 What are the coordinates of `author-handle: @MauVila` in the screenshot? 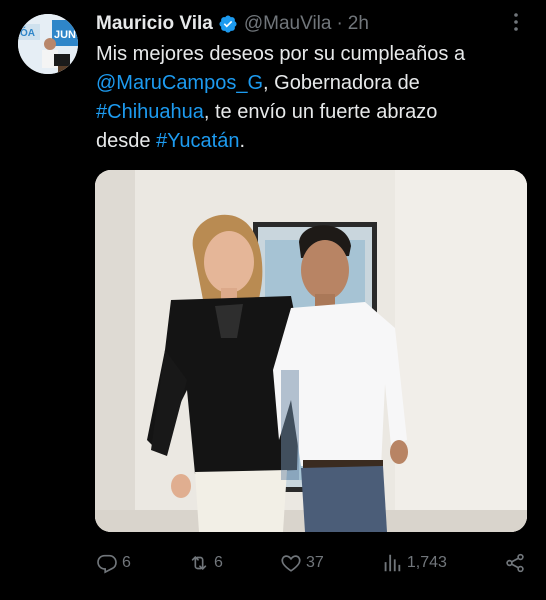 It's located at (288, 24).